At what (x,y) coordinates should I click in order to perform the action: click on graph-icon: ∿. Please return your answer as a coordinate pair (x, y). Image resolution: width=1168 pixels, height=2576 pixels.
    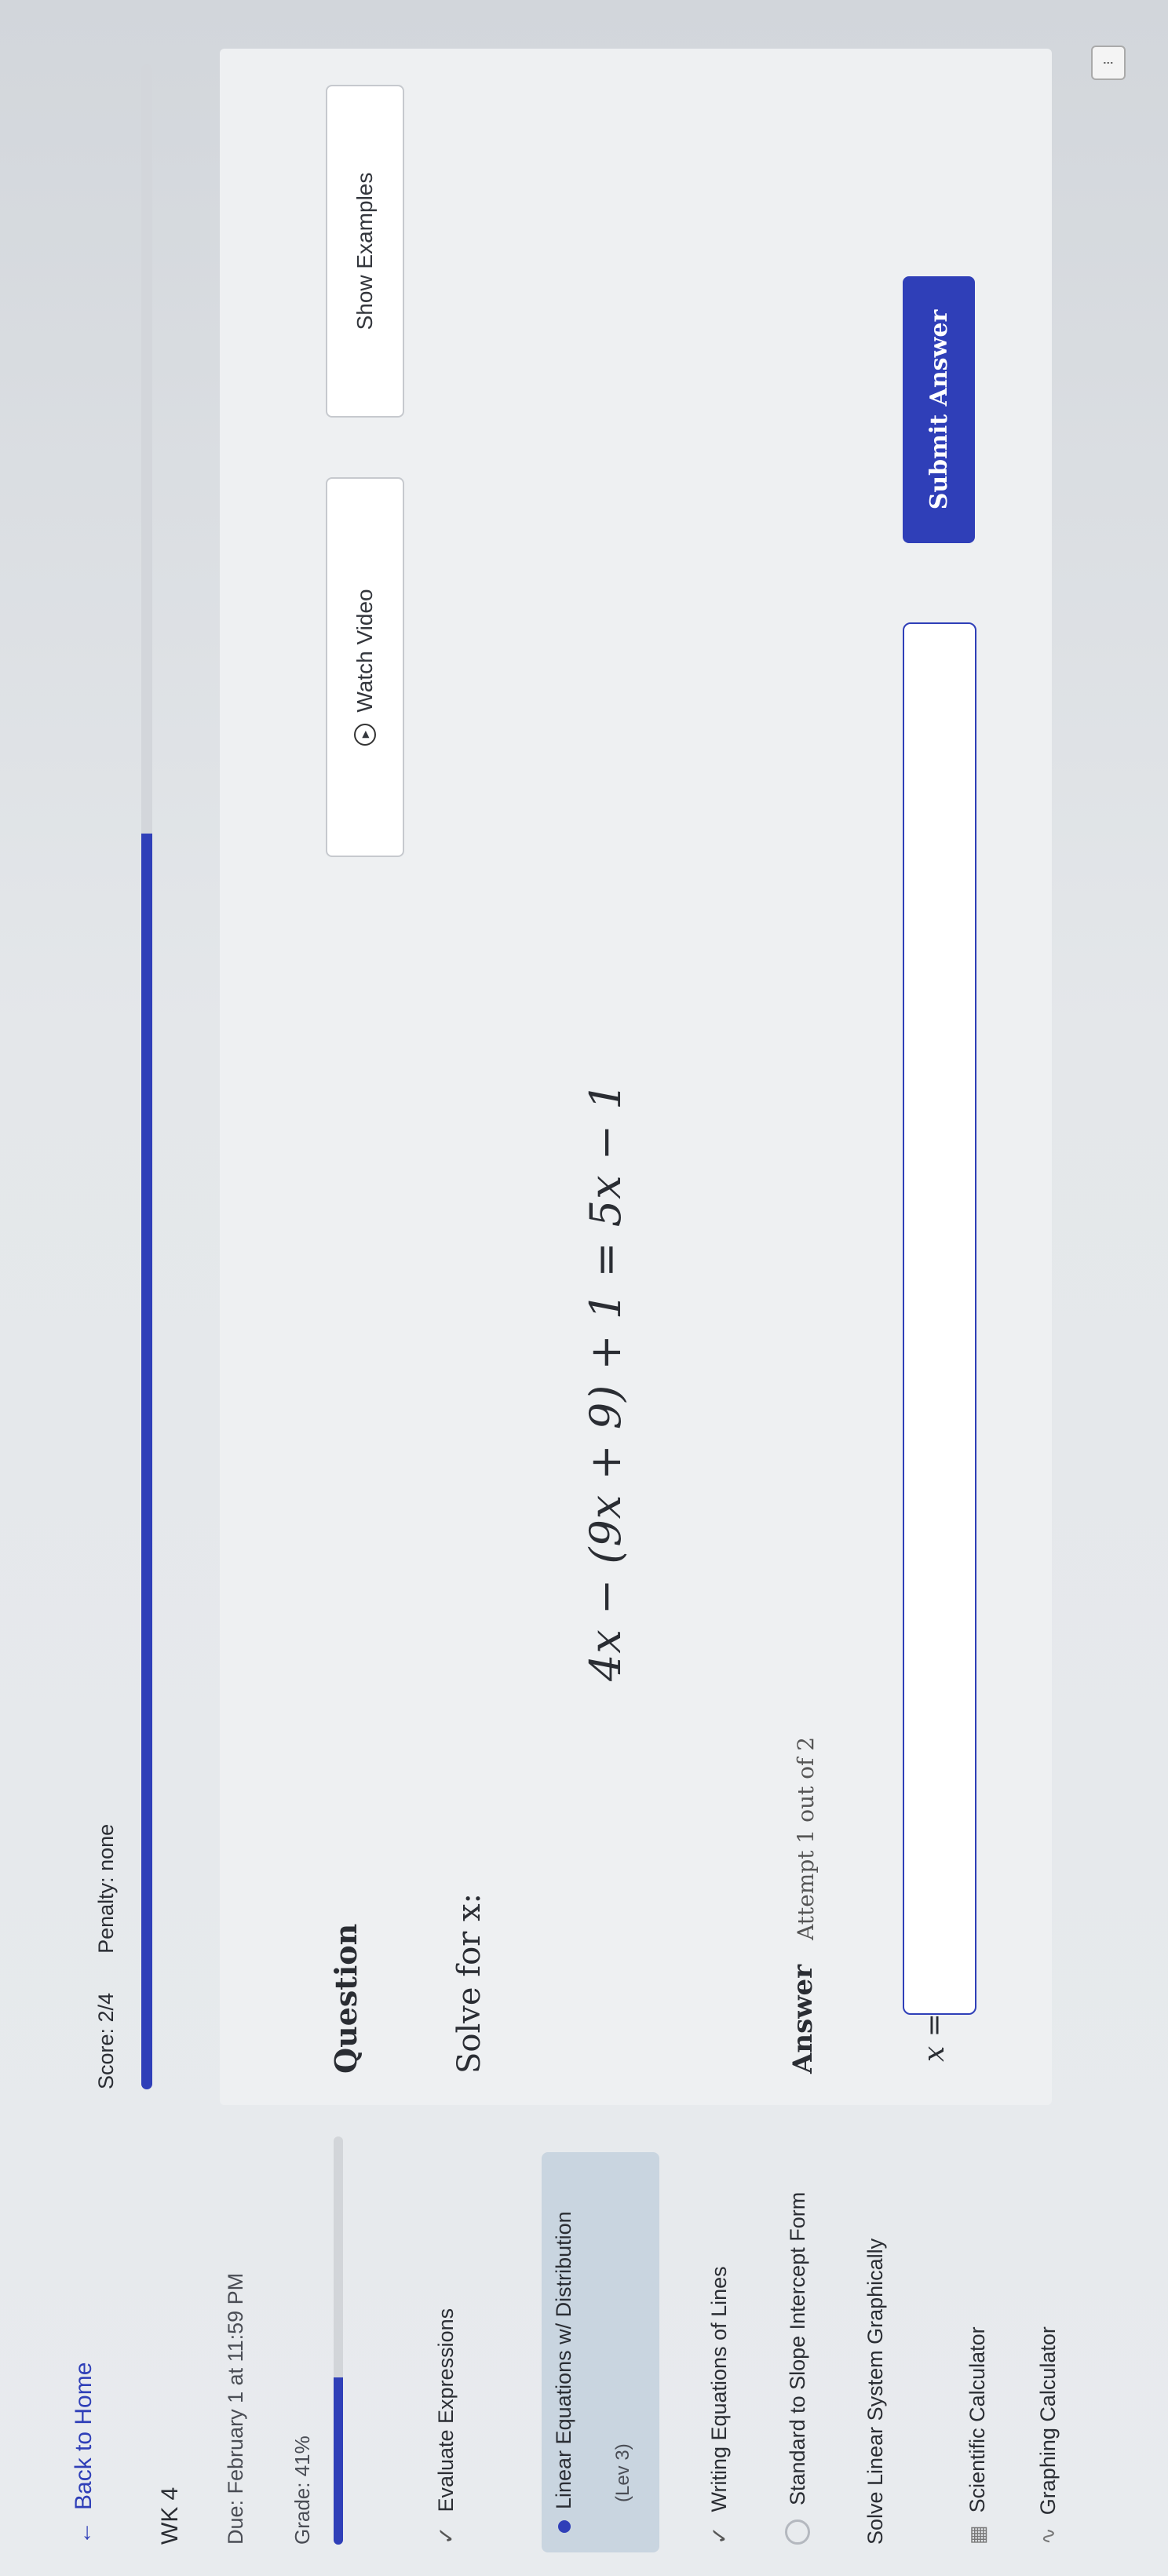
    Looking at the image, I should click on (1048, 2536).